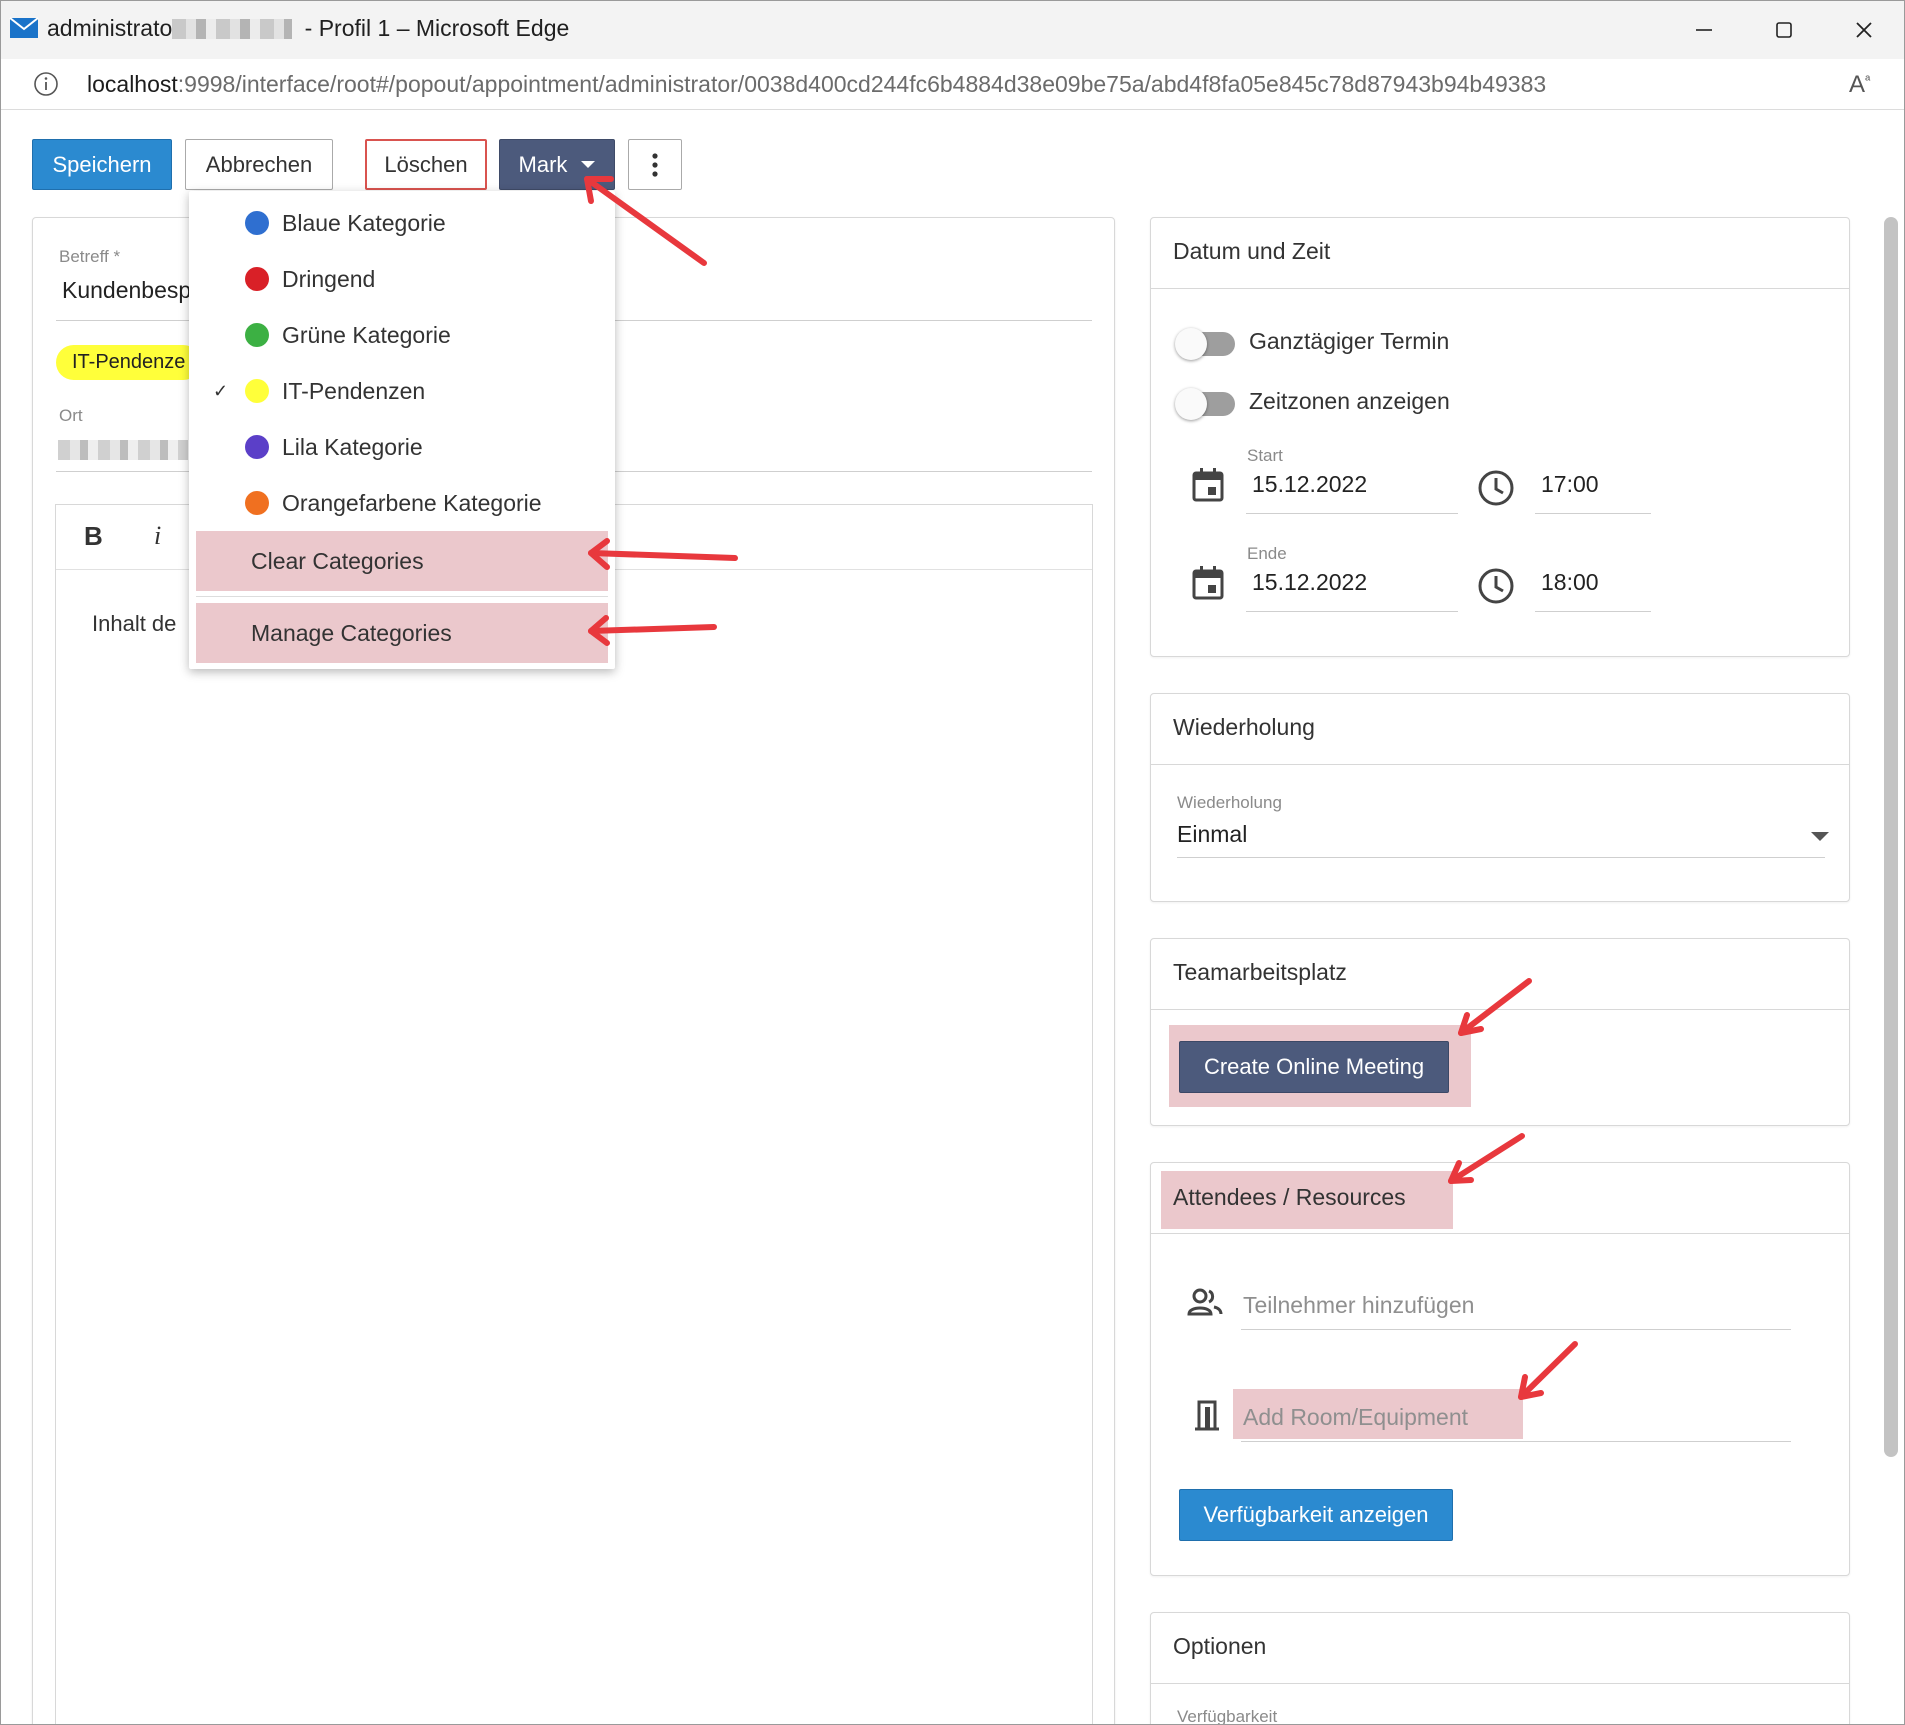 The height and width of the screenshot is (1725, 1905). I want to click on add-room-input: Add Room/Equipment, so click(1355, 1417).